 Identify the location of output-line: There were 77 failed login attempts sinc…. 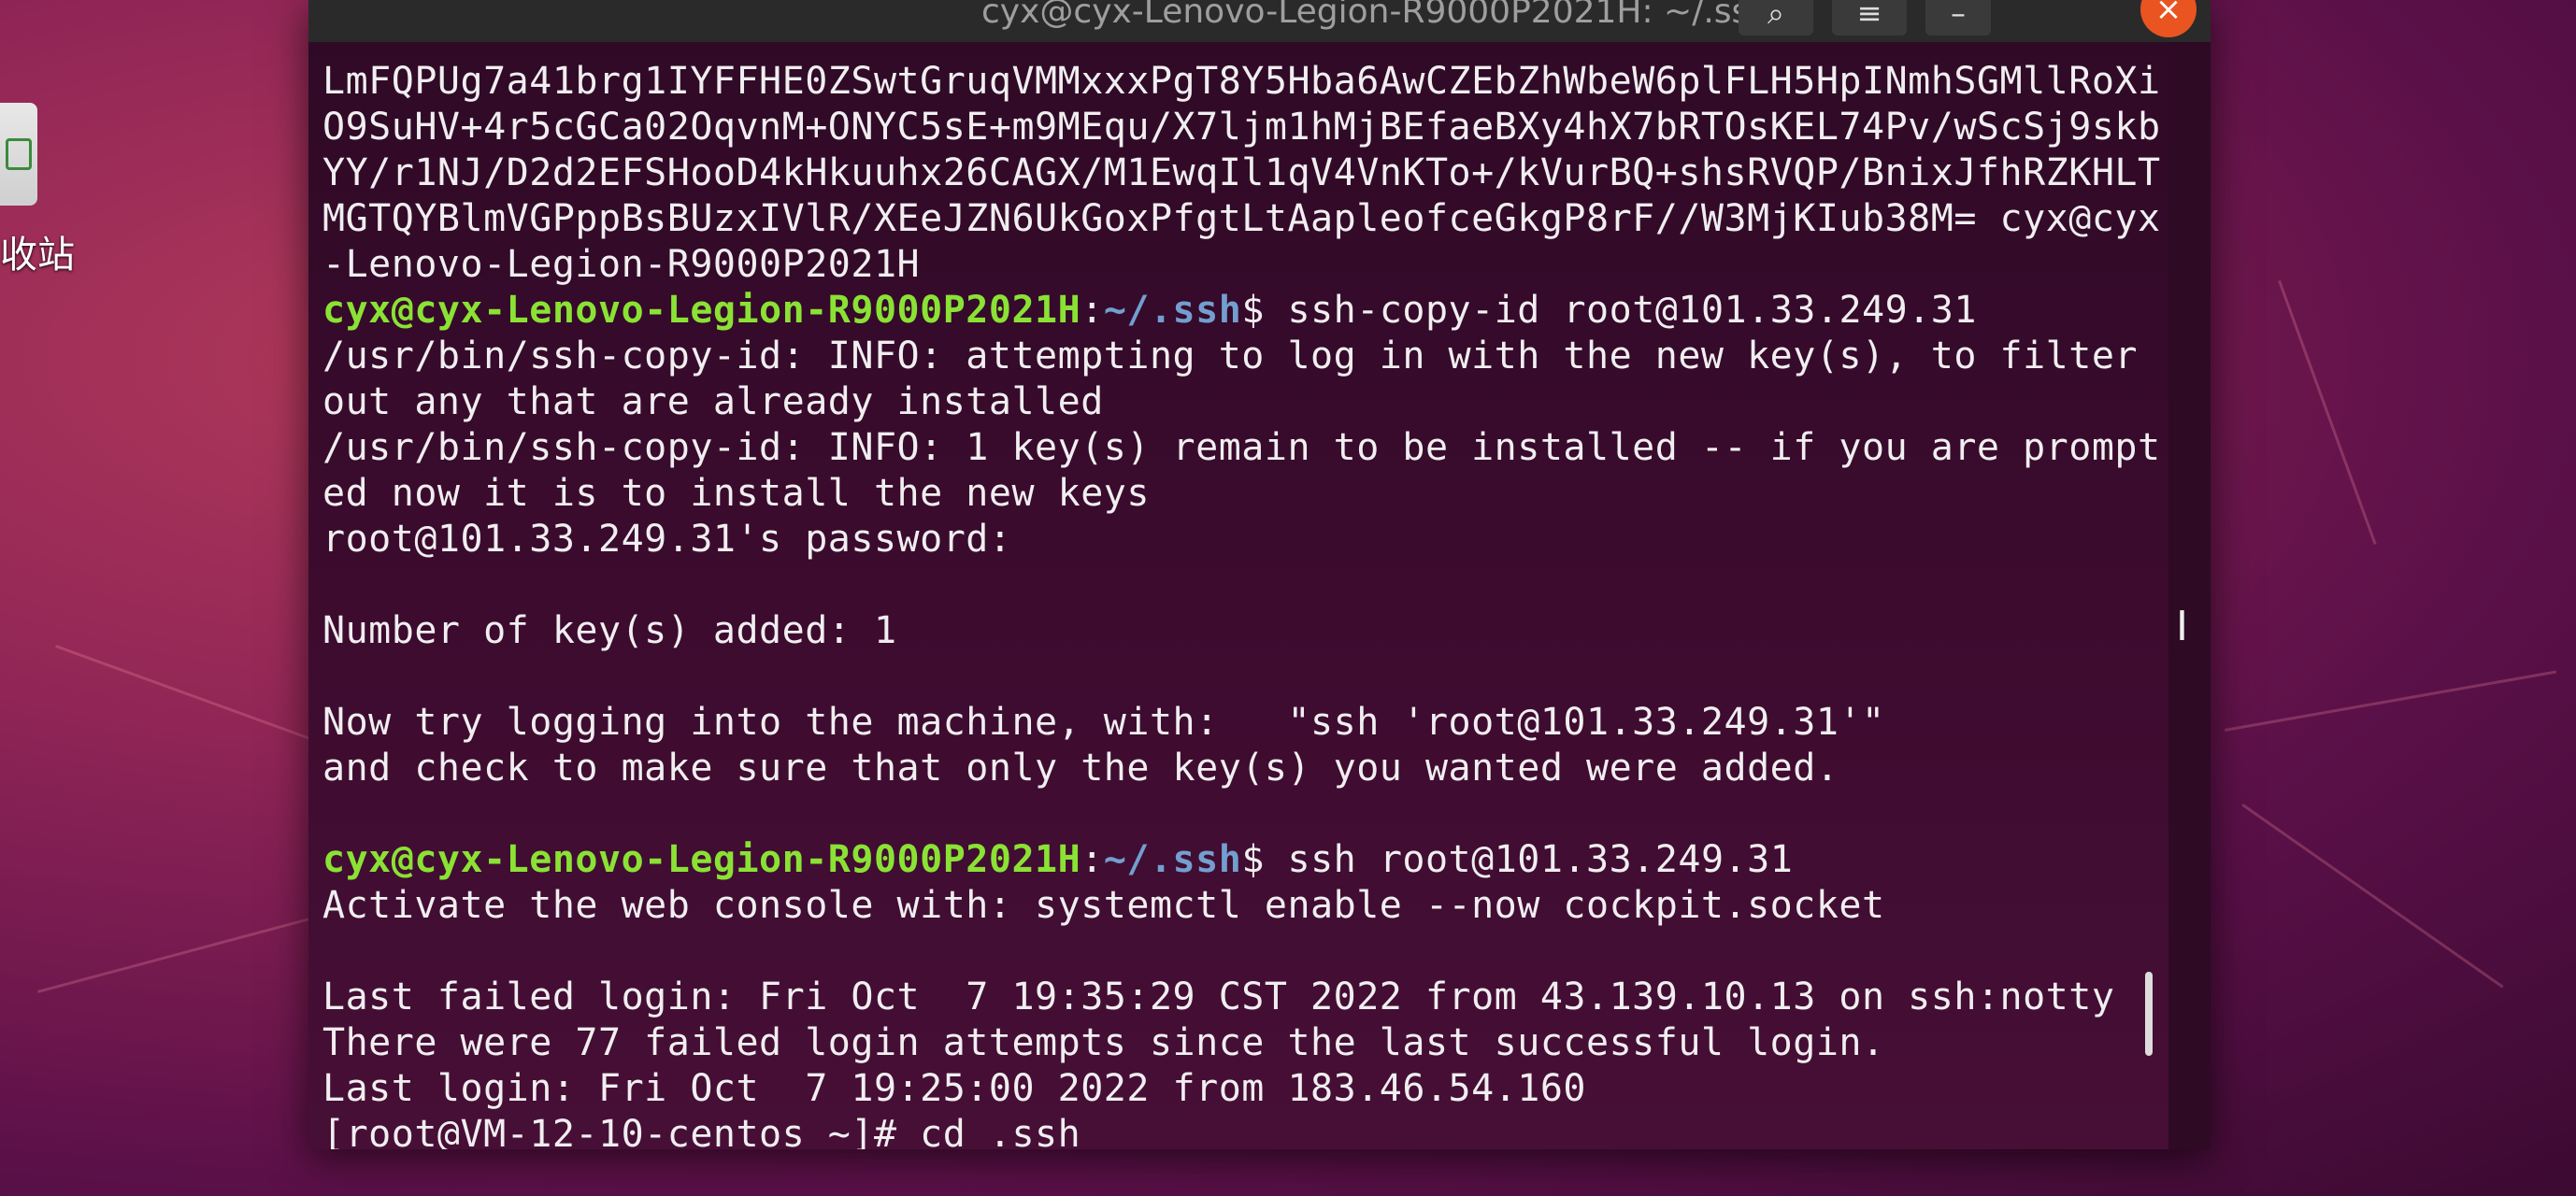
(1103, 1042).